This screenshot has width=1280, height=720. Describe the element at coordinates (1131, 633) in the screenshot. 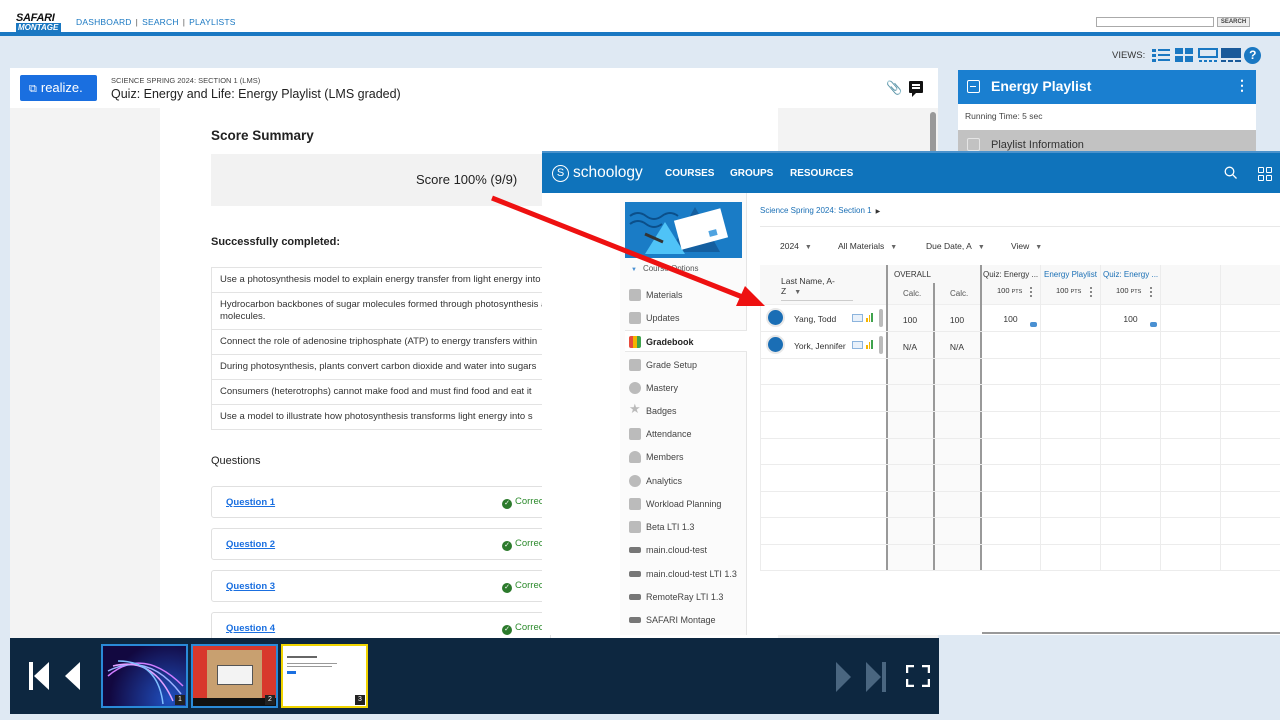

I see `divider` at that location.